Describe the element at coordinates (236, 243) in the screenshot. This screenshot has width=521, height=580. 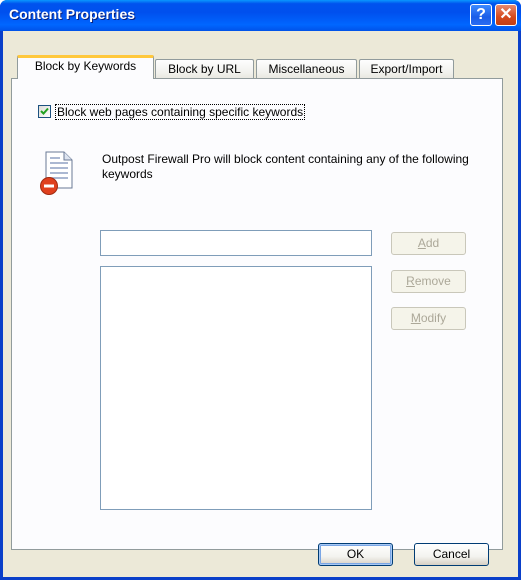
I see `keyword-input` at that location.